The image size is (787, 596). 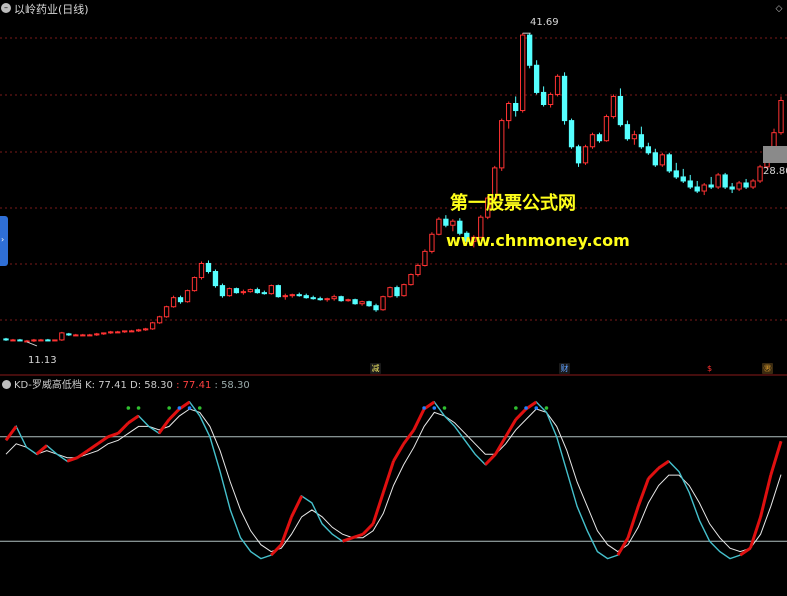 I want to click on k-label: K:, so click(x=90, y=385).